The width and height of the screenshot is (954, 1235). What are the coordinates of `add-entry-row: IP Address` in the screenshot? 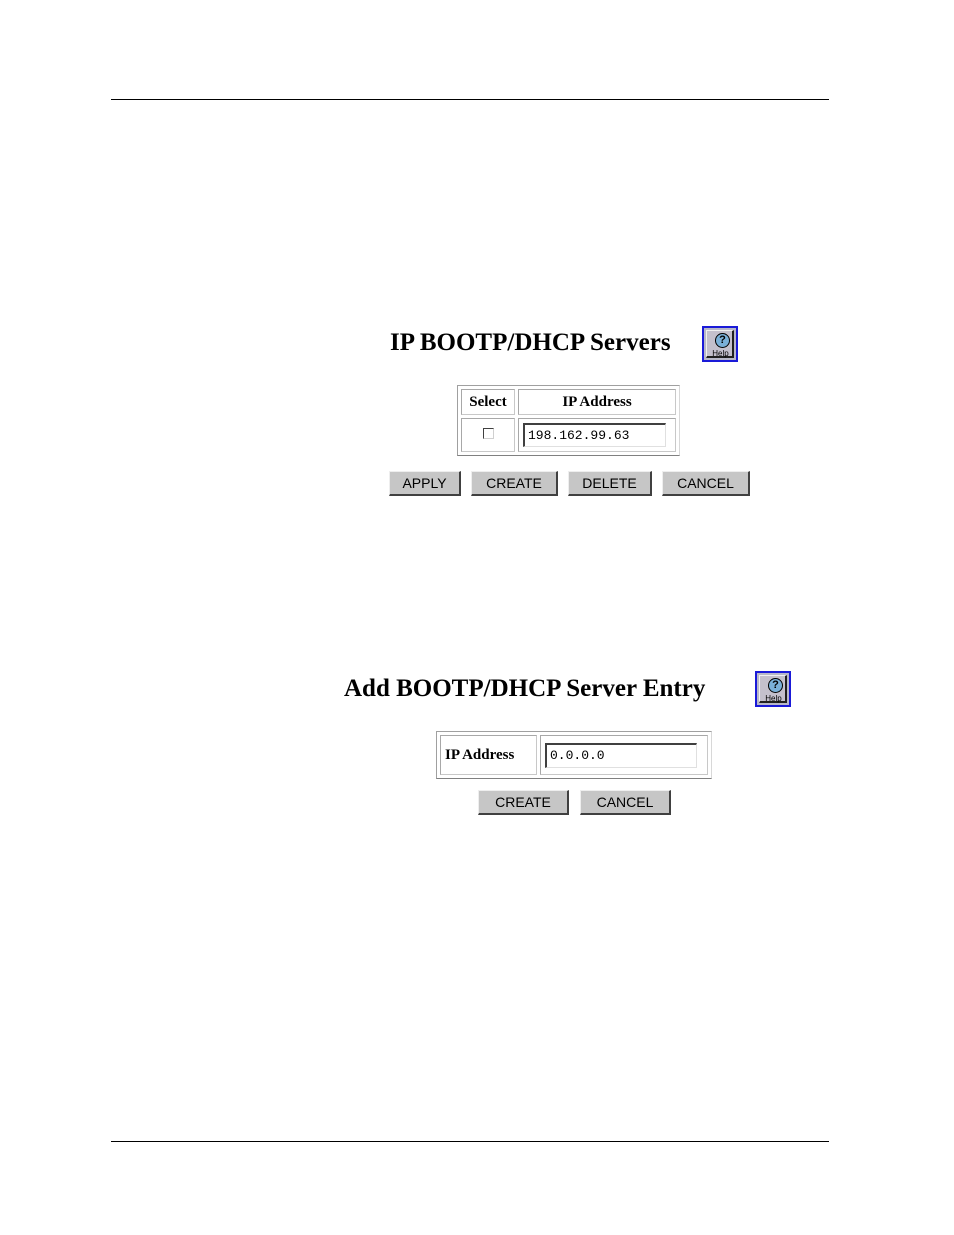 It's located at (574, 755).